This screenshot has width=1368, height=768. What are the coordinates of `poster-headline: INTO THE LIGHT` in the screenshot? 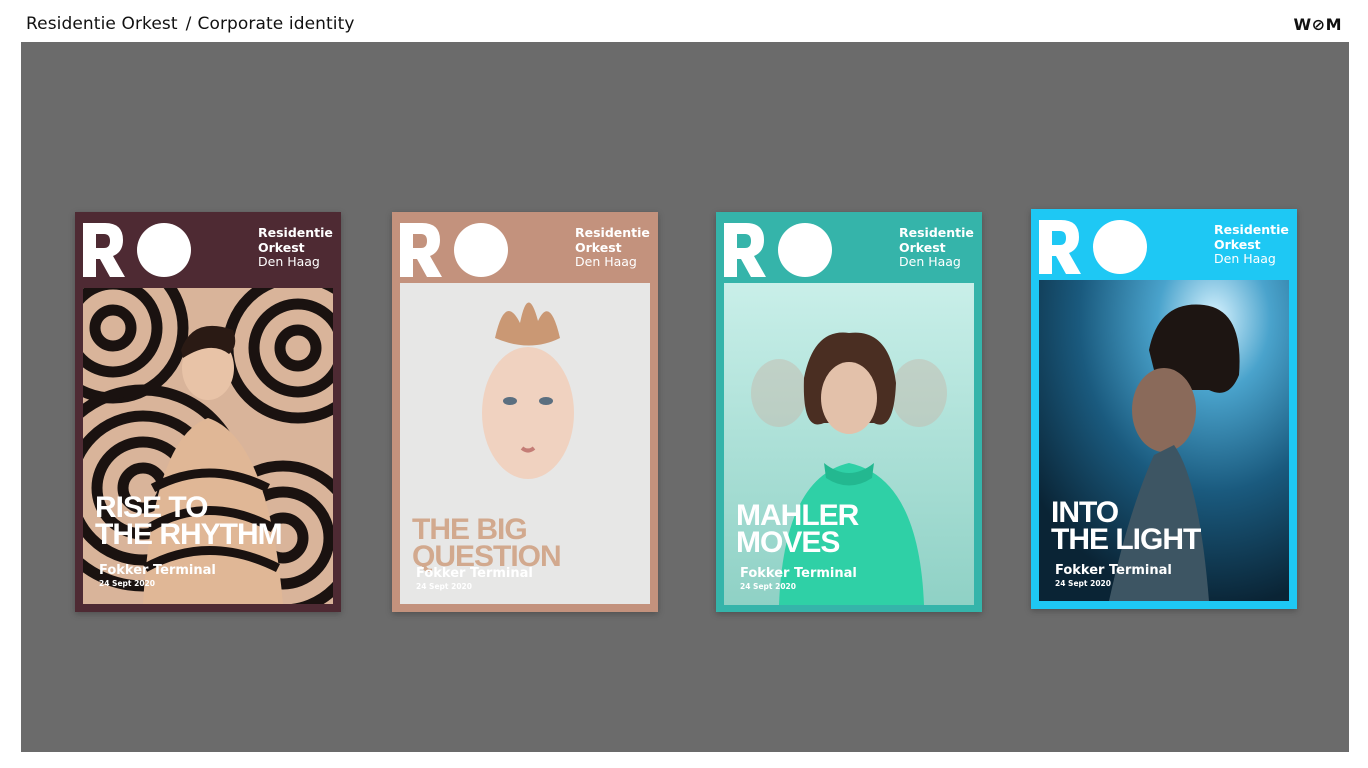 It's located at (1126, 526).